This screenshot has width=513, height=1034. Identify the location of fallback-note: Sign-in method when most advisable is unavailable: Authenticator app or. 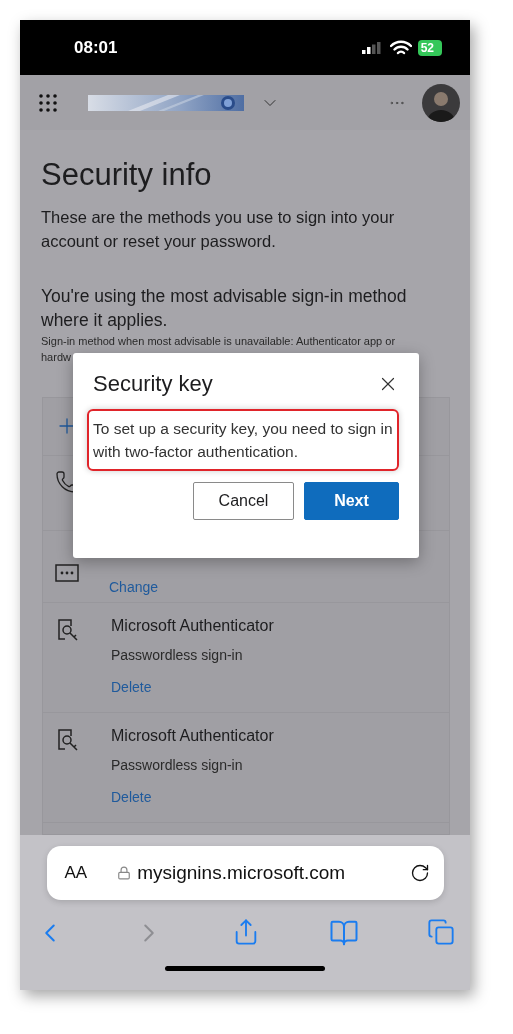
(219, 341).